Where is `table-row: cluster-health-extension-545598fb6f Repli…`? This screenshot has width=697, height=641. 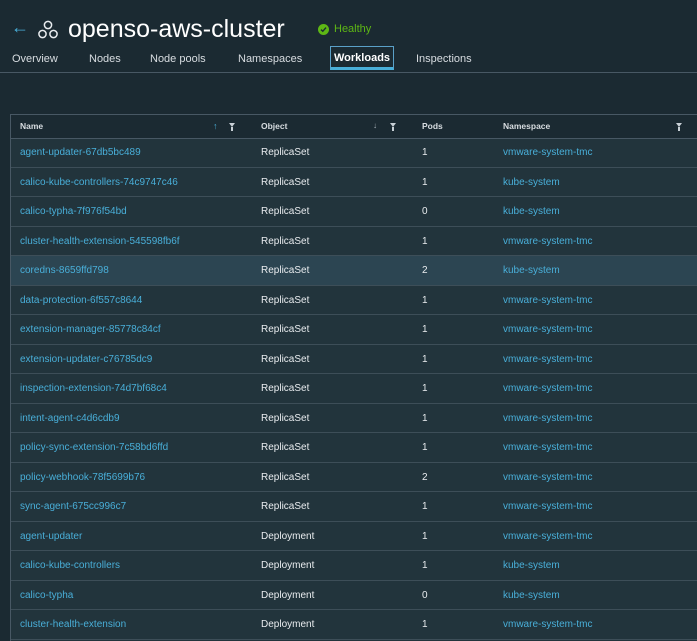
table-row: cluster-health-extension-545598fb6f Repli… is located at coordinates (354, 241).